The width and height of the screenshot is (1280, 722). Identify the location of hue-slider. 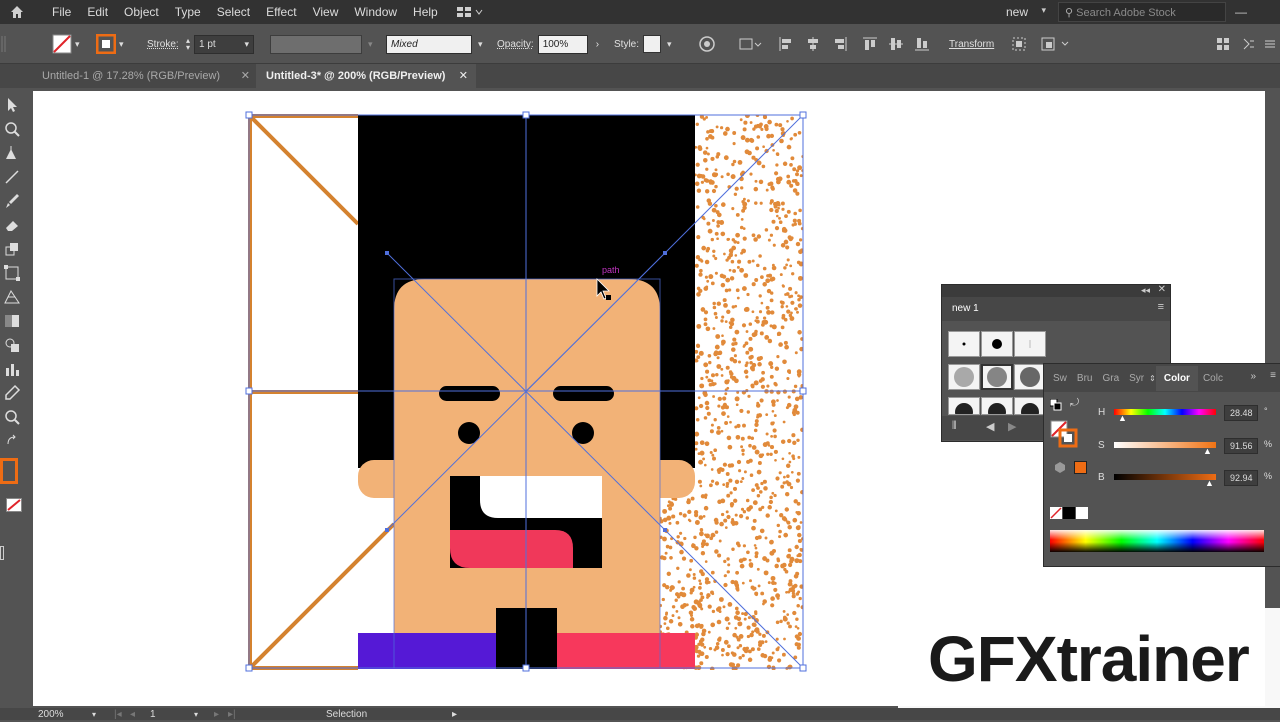
(1165, 412).